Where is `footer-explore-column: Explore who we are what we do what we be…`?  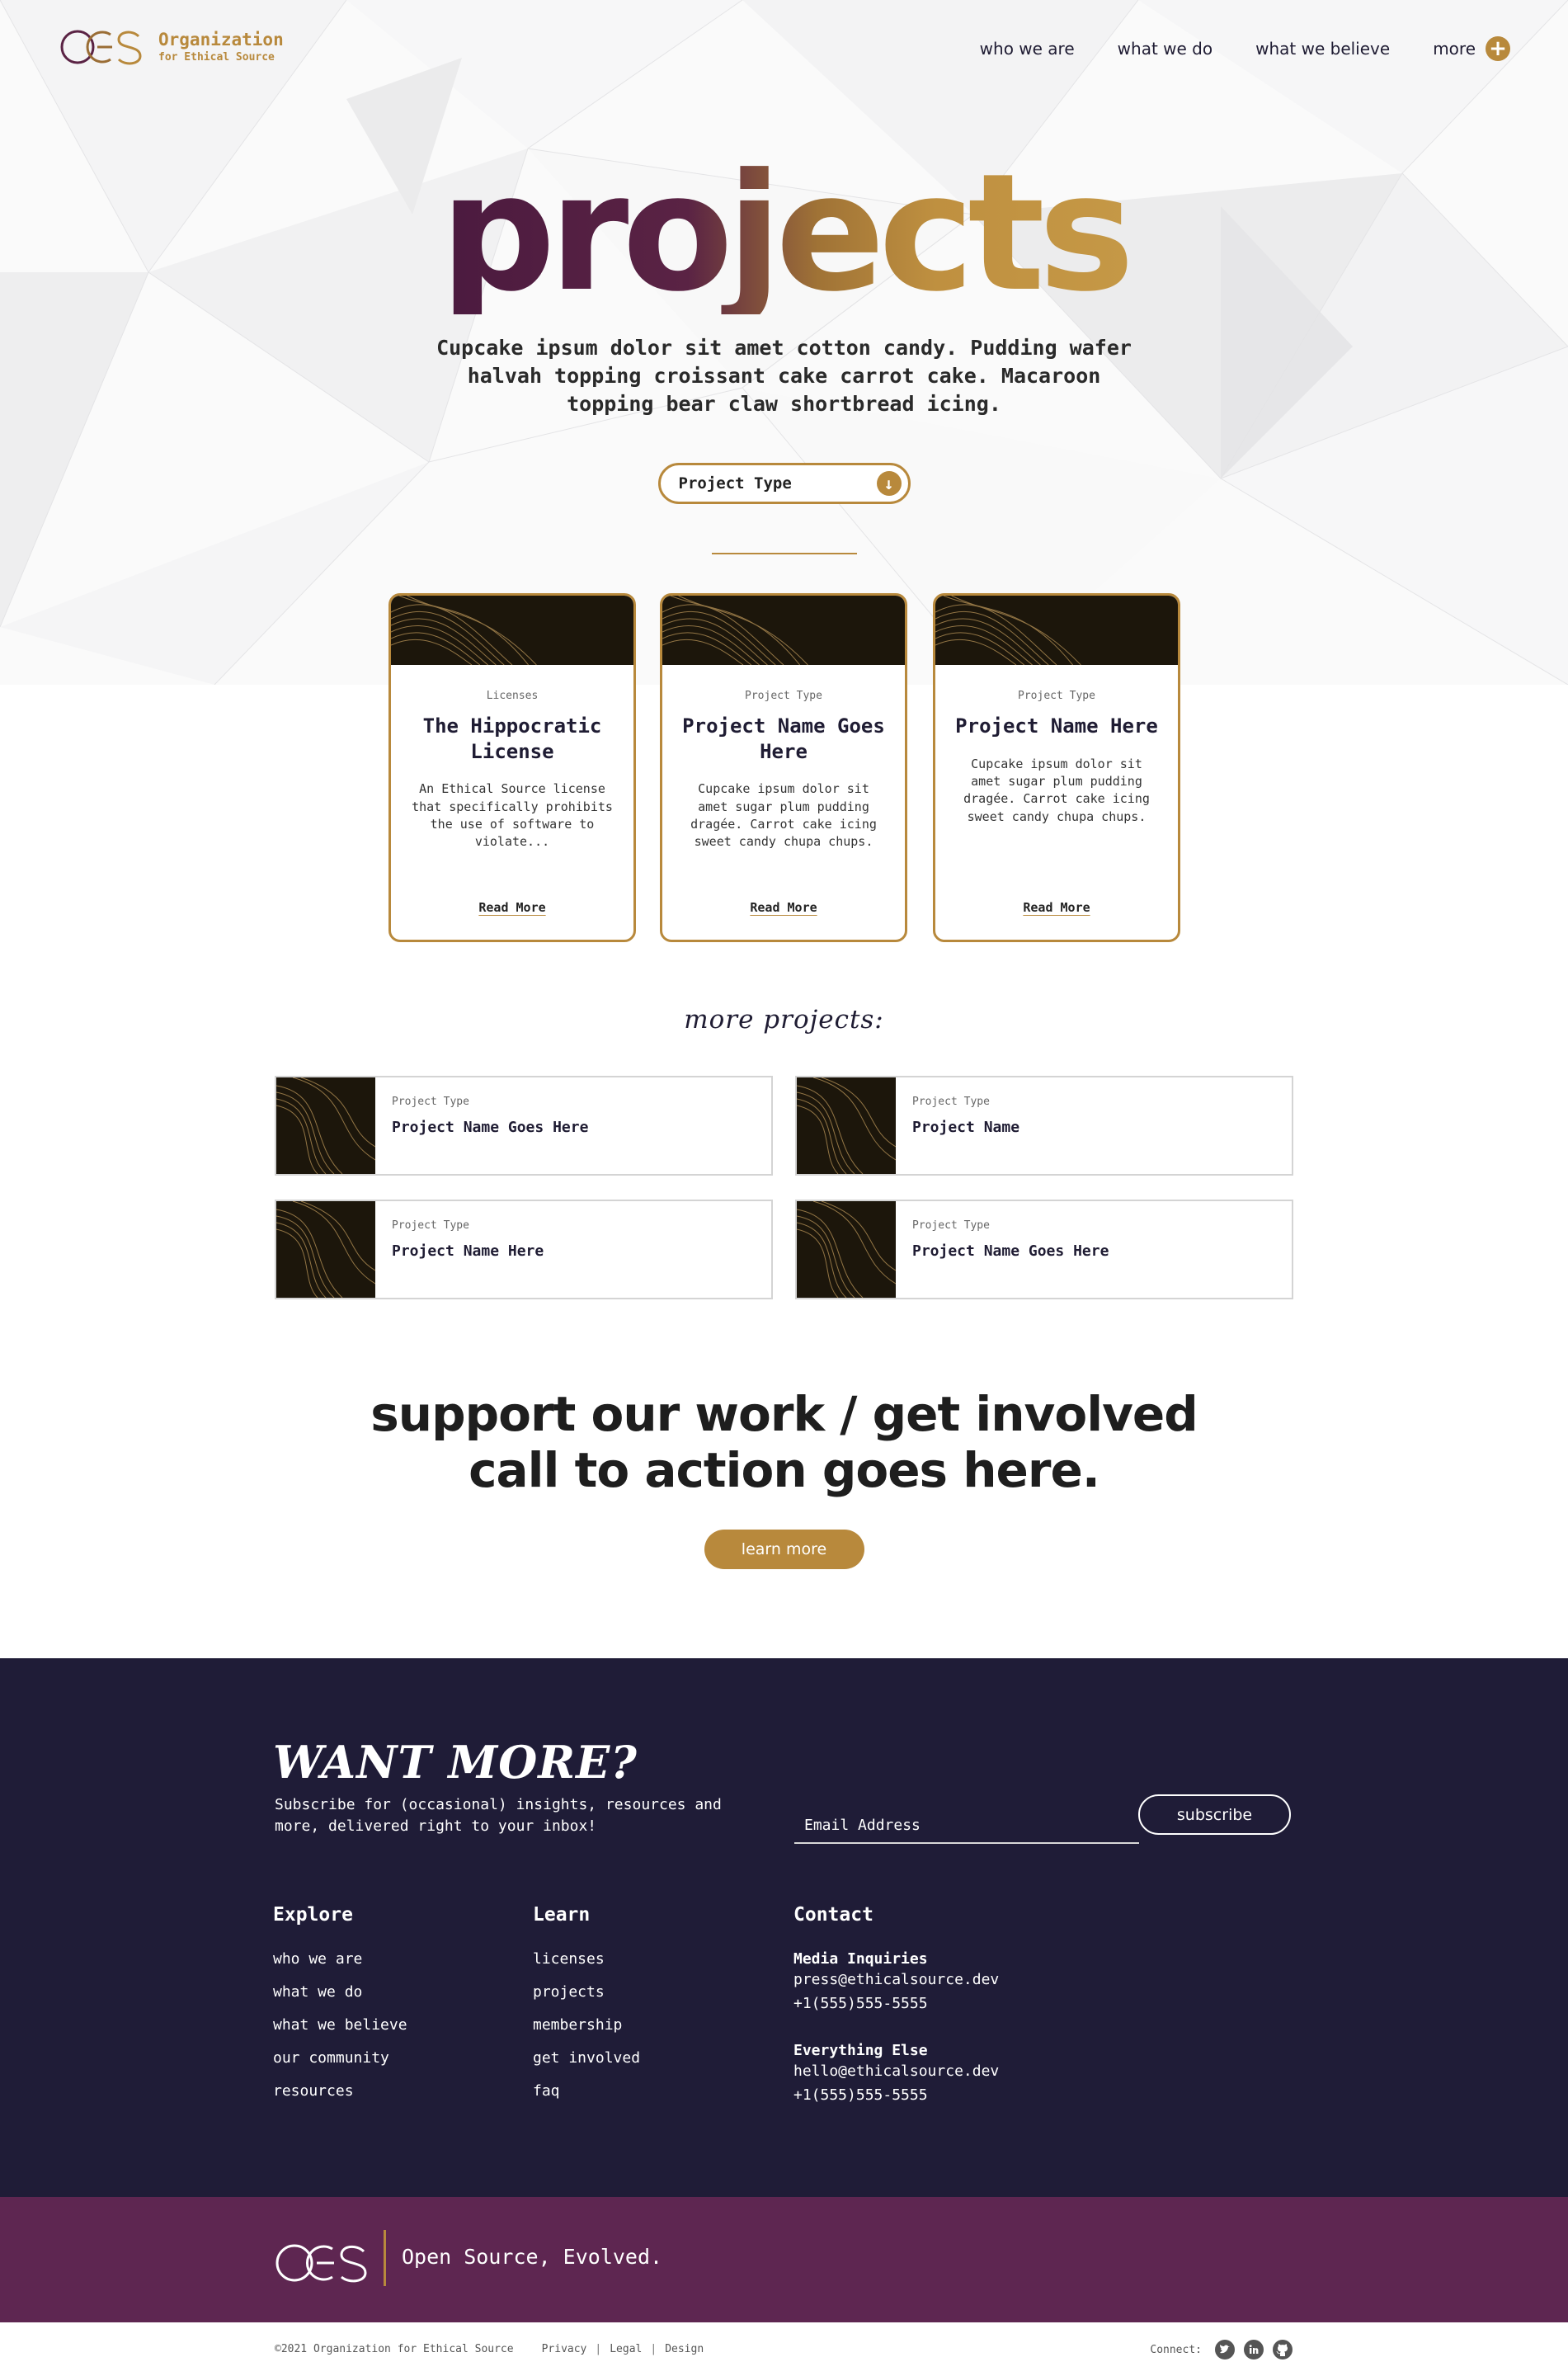 footer-explore-column: Explore who we are what we do what we be… is located at coordinates (340, 2009).